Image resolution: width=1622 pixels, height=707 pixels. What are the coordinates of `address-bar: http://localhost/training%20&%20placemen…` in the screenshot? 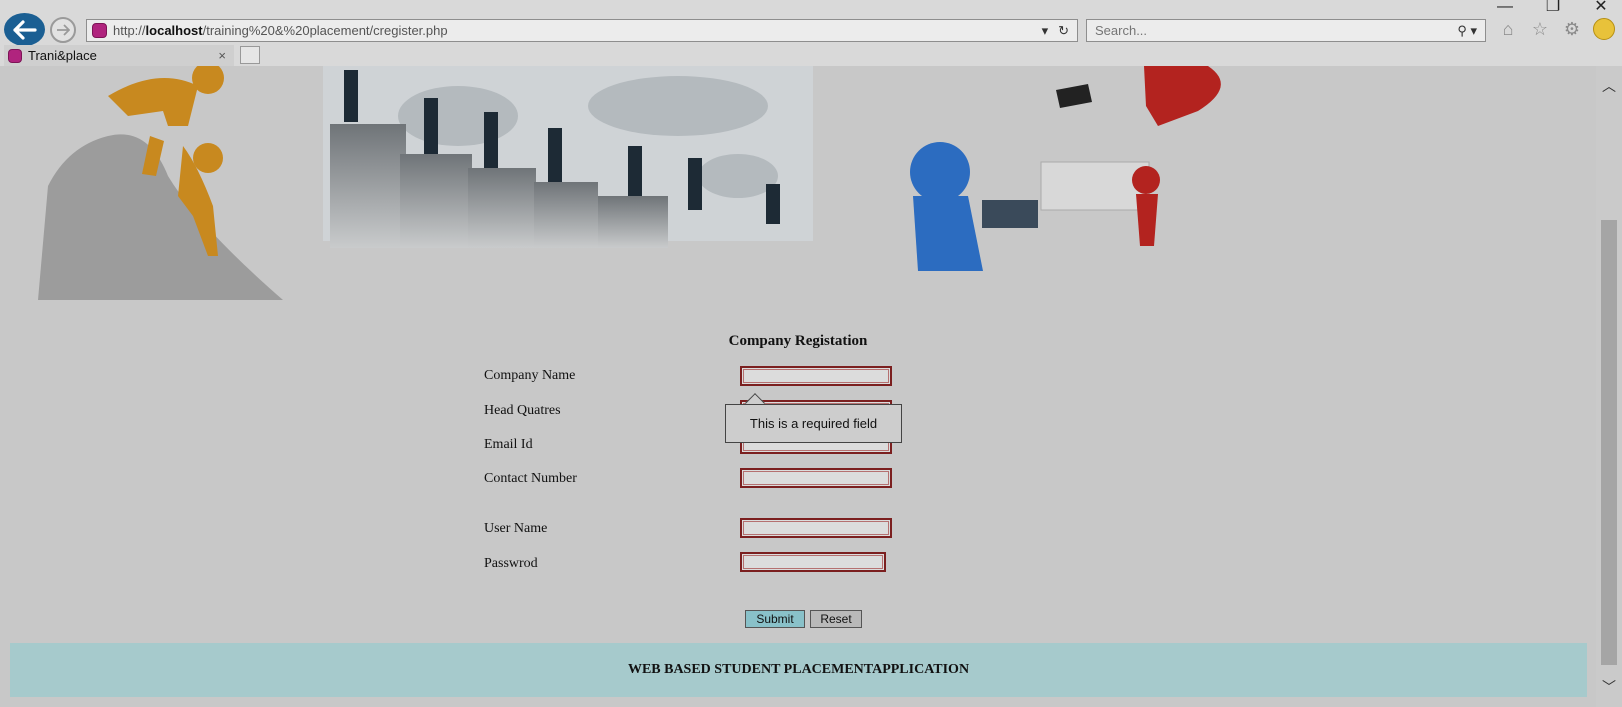 It's located at (582, 30).